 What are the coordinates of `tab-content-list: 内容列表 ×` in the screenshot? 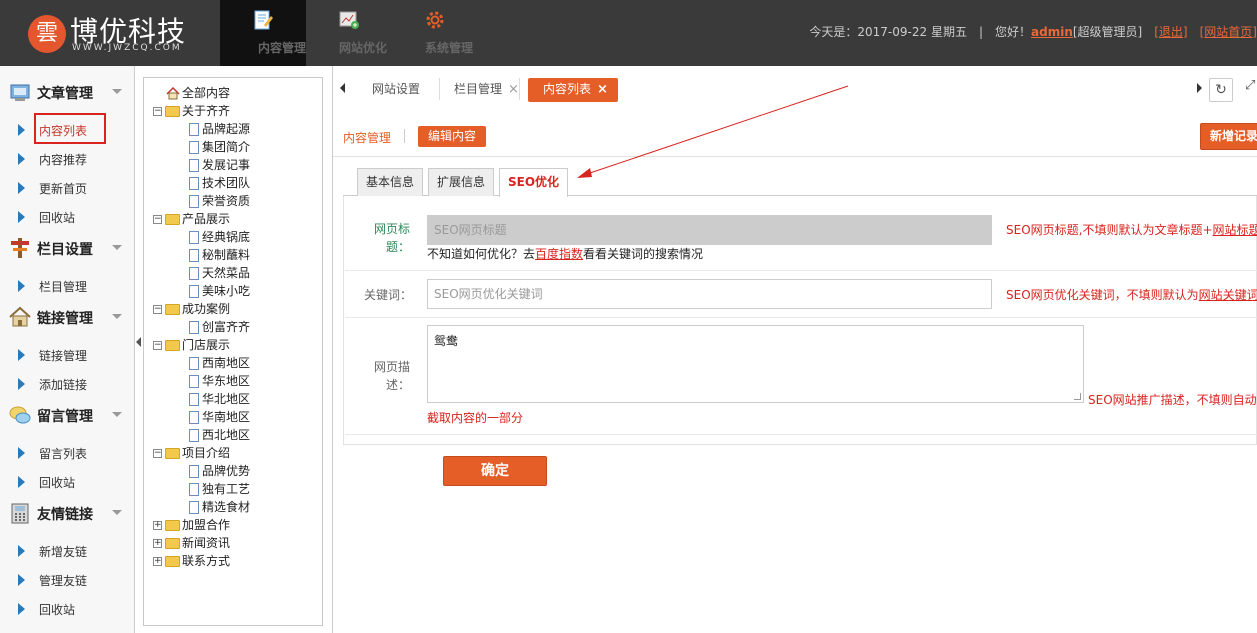 It's located at (573, 90).